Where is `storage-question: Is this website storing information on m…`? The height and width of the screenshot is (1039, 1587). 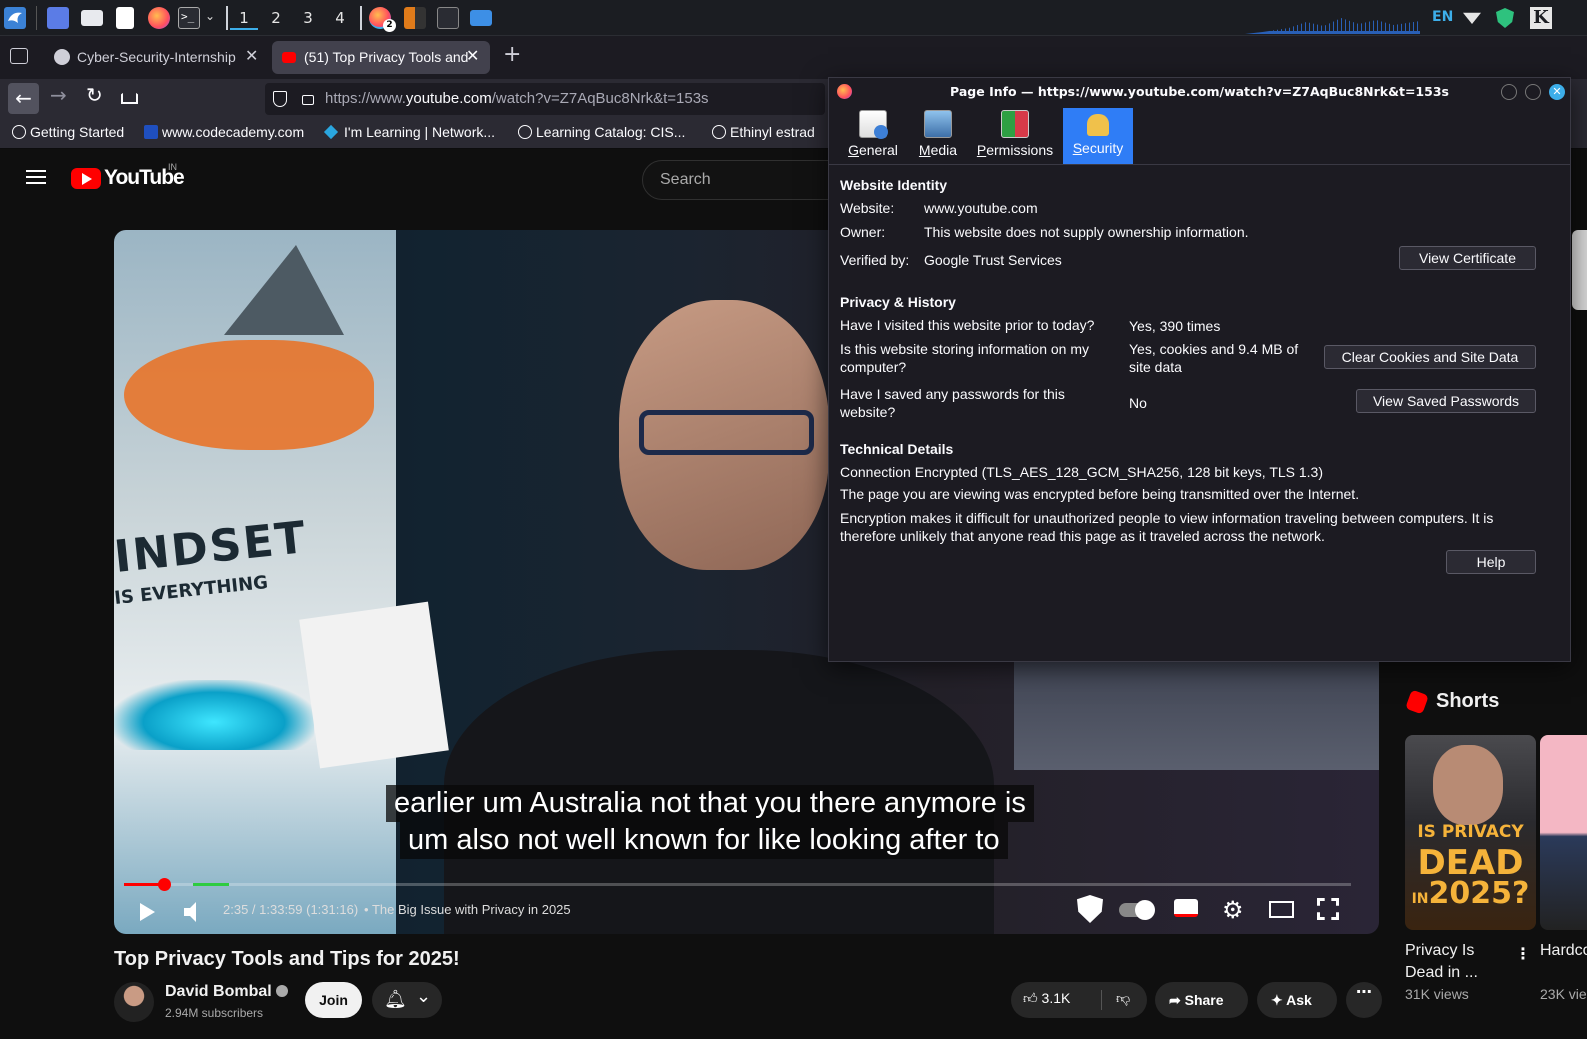
storage-question: Is this website storing information on m… is located at coordinates (964, 358).